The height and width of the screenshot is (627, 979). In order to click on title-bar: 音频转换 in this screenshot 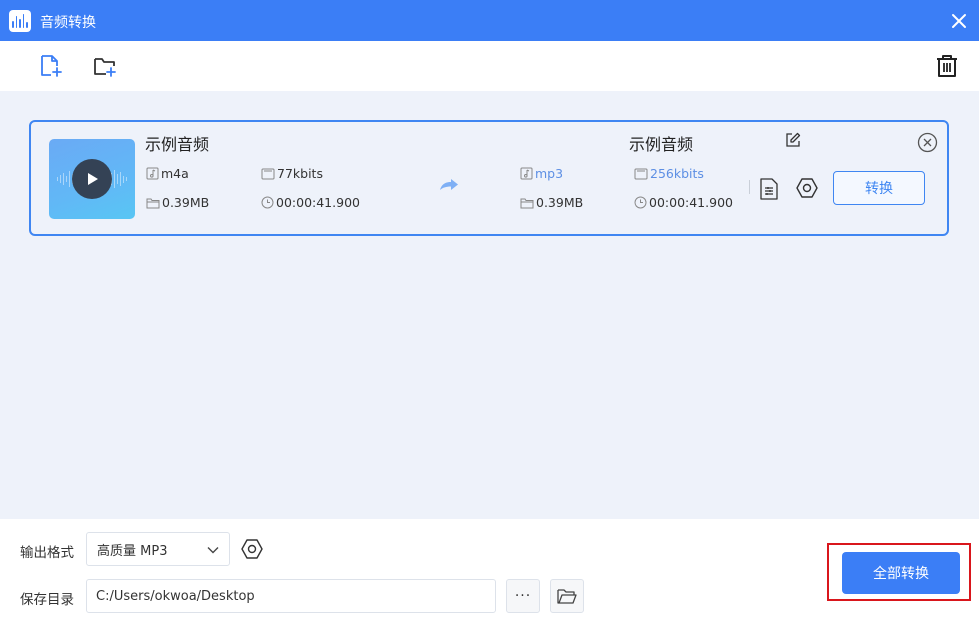, I will do `click(489, 20)`.